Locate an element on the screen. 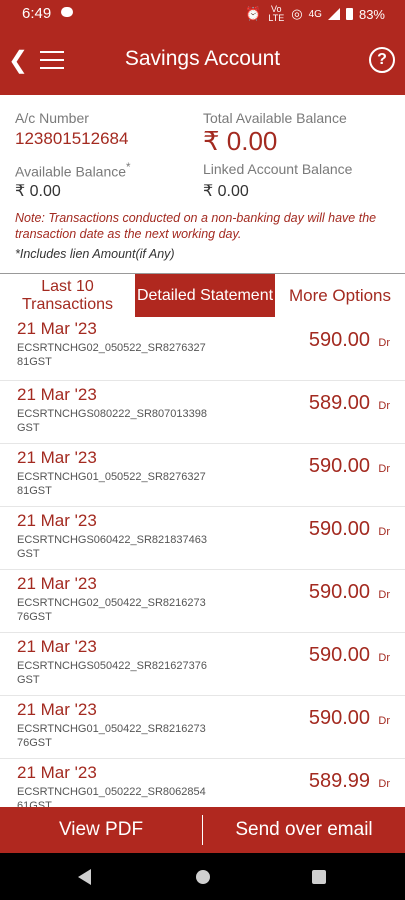 This screenshot has height=900, width=405. nav-home-icon is located at coordinates (203, 877).